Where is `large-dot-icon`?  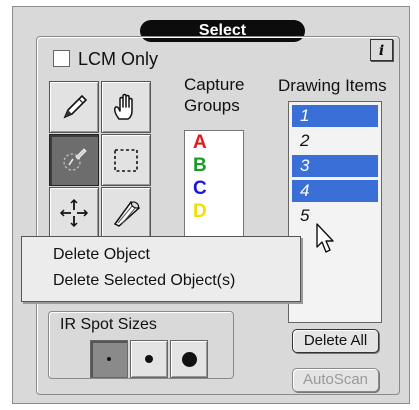 large-dot-icon is located at coordinates (189, 359).